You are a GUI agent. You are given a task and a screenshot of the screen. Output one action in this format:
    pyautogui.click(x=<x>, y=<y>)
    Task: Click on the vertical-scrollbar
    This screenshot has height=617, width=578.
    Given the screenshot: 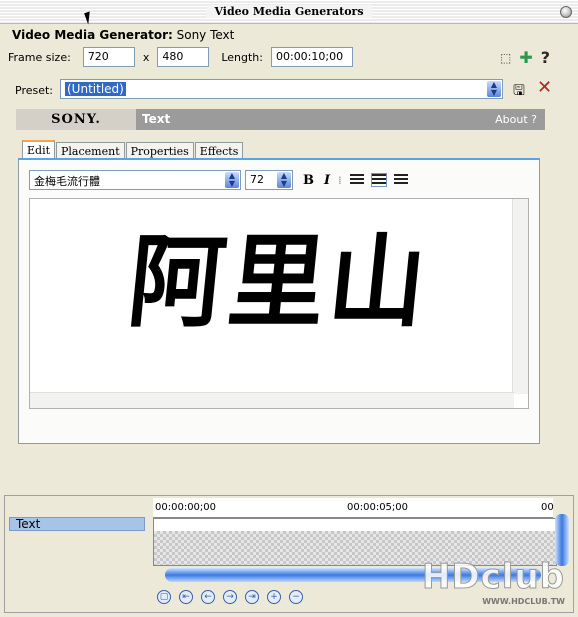 What is the action you would take?
    pyautogui.click(x=520, y=296)
    